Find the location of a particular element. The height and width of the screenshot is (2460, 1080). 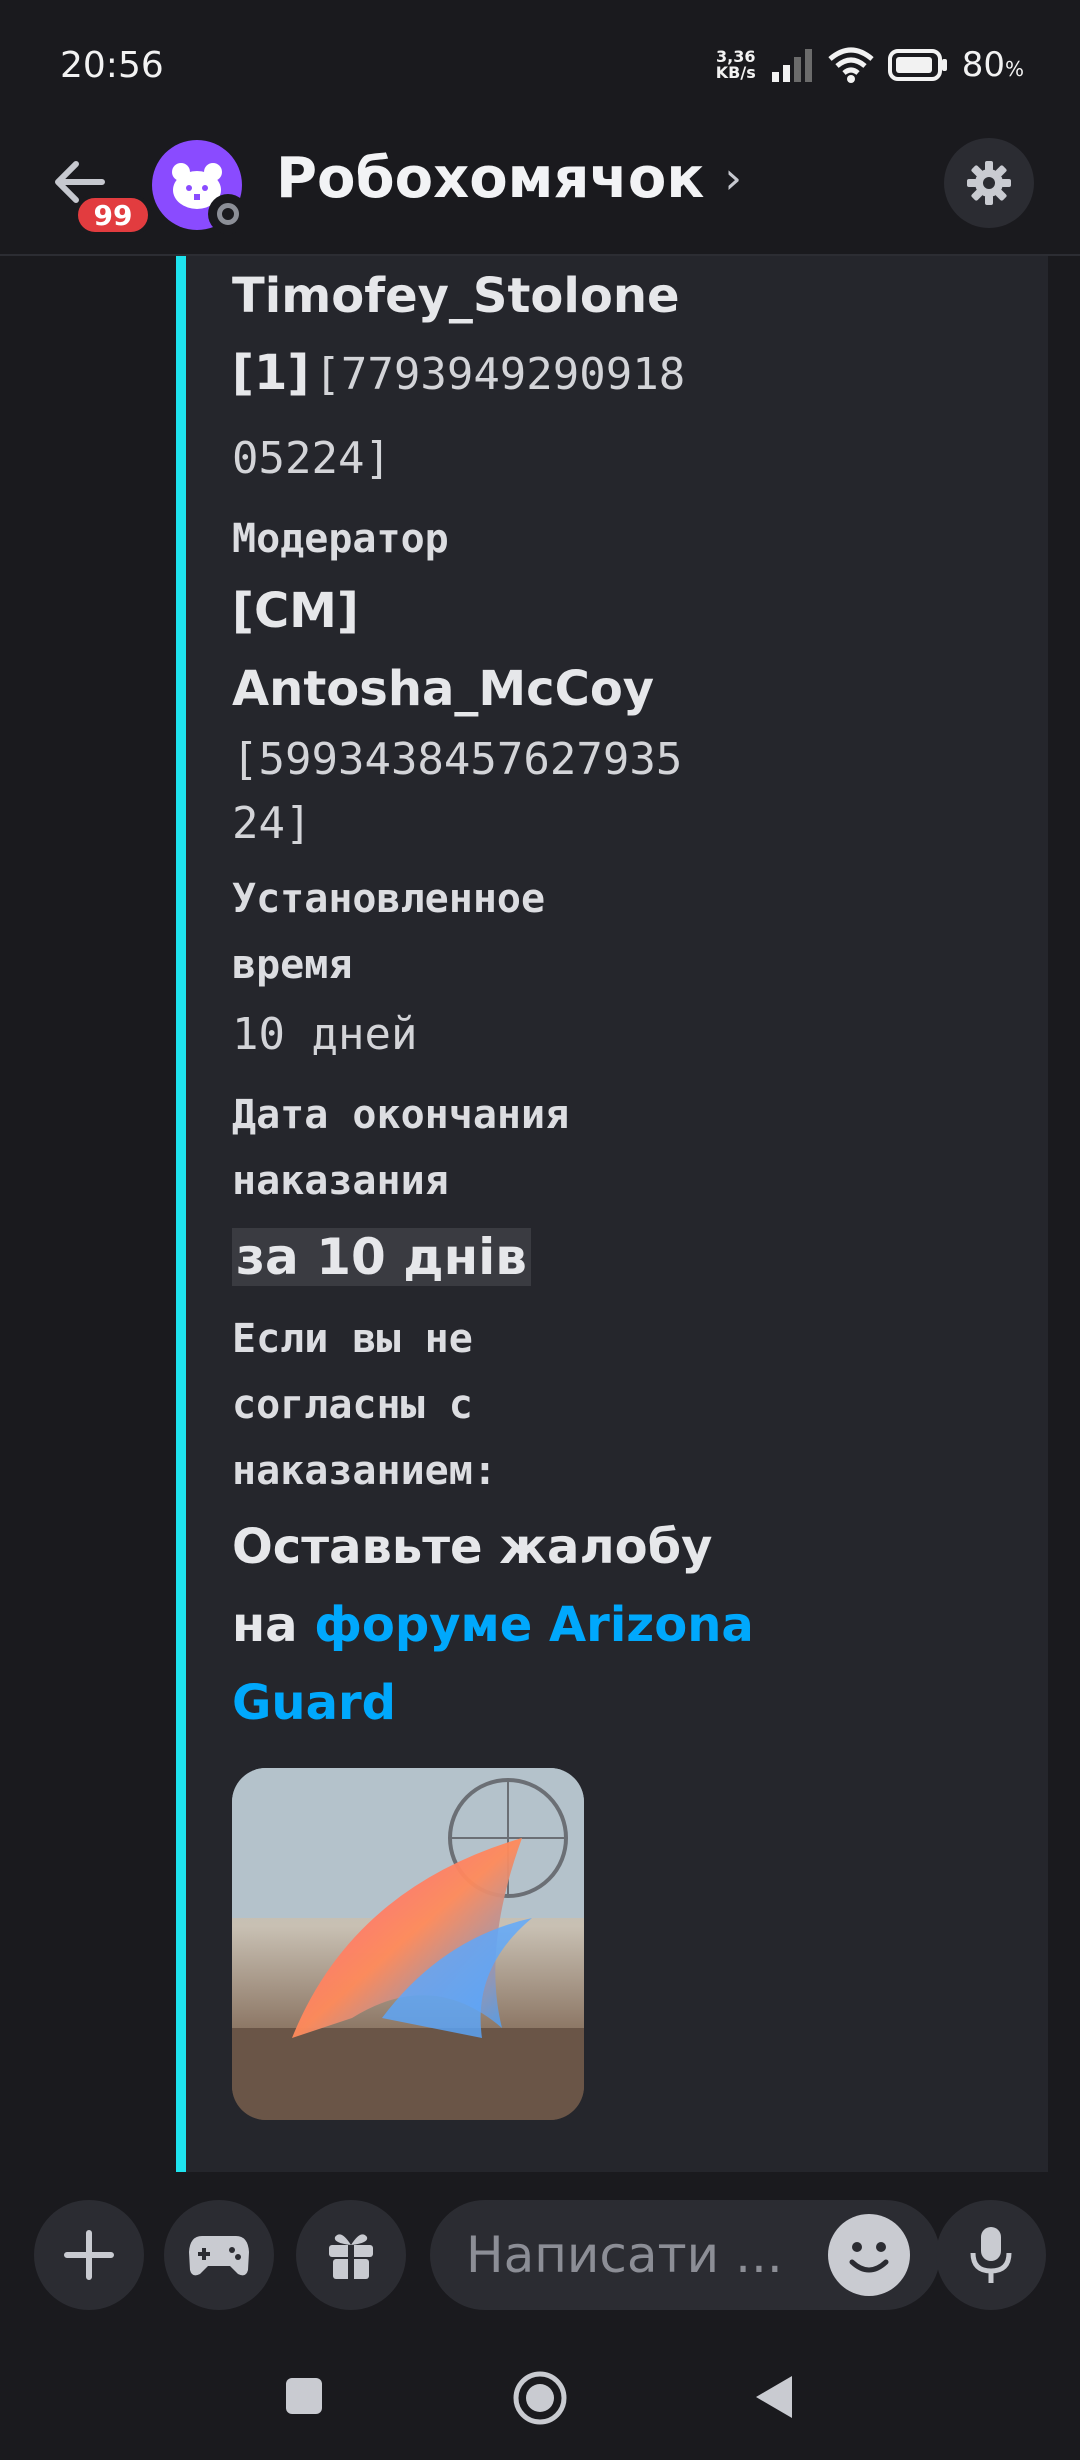

activities-button is located at coordinates (219, 2255).